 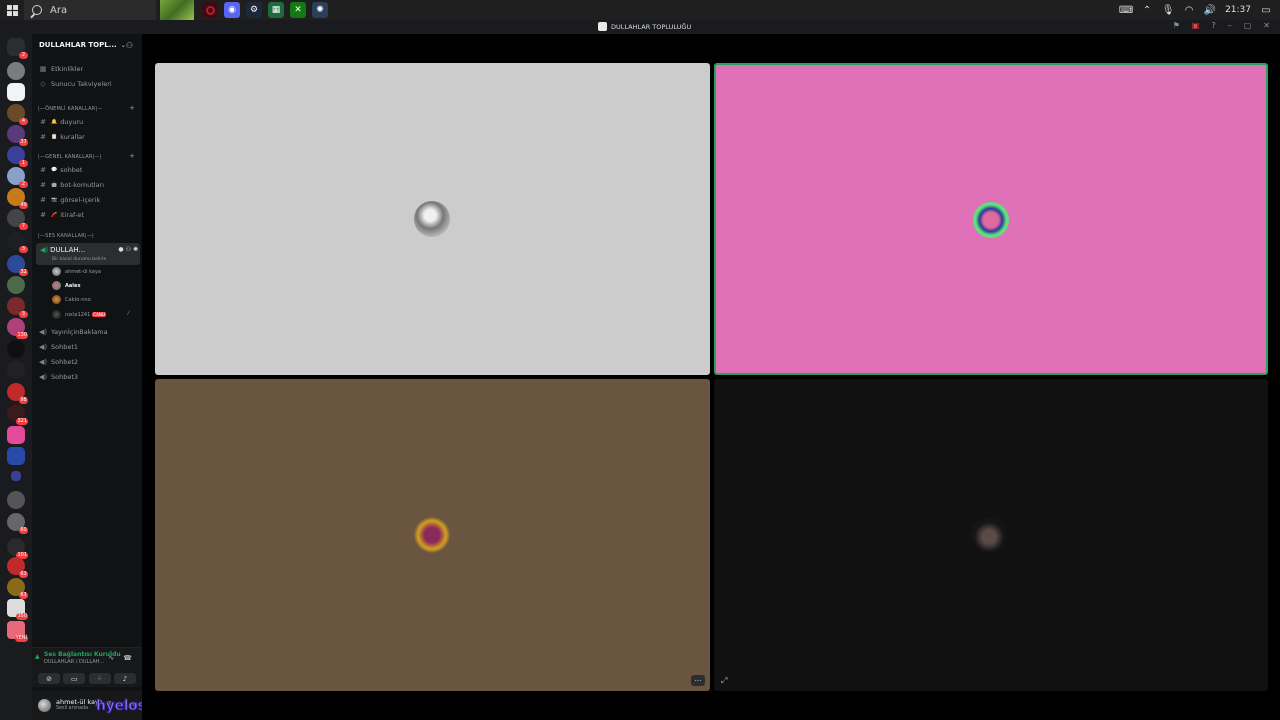 I want to click on channel-gorsel-icerik: # 📷 görsel-içerik, so click(x=69, y=200).